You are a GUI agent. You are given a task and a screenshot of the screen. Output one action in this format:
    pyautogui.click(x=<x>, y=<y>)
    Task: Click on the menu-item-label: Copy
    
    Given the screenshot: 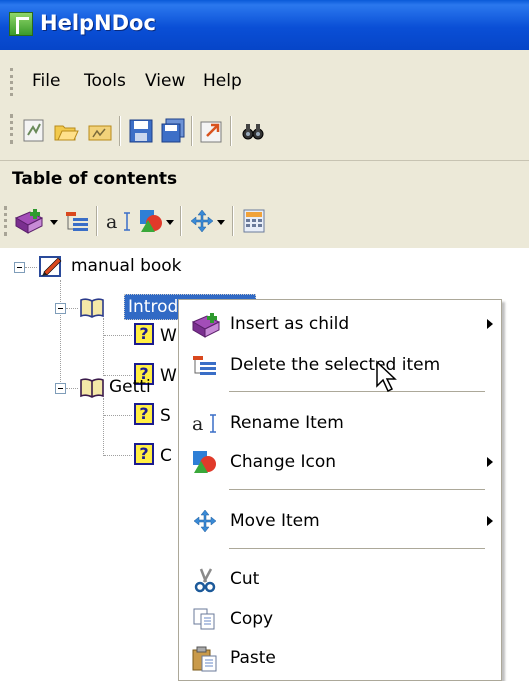 What is the action you would take?
    pyautogui.click(x=252, y=619)
    